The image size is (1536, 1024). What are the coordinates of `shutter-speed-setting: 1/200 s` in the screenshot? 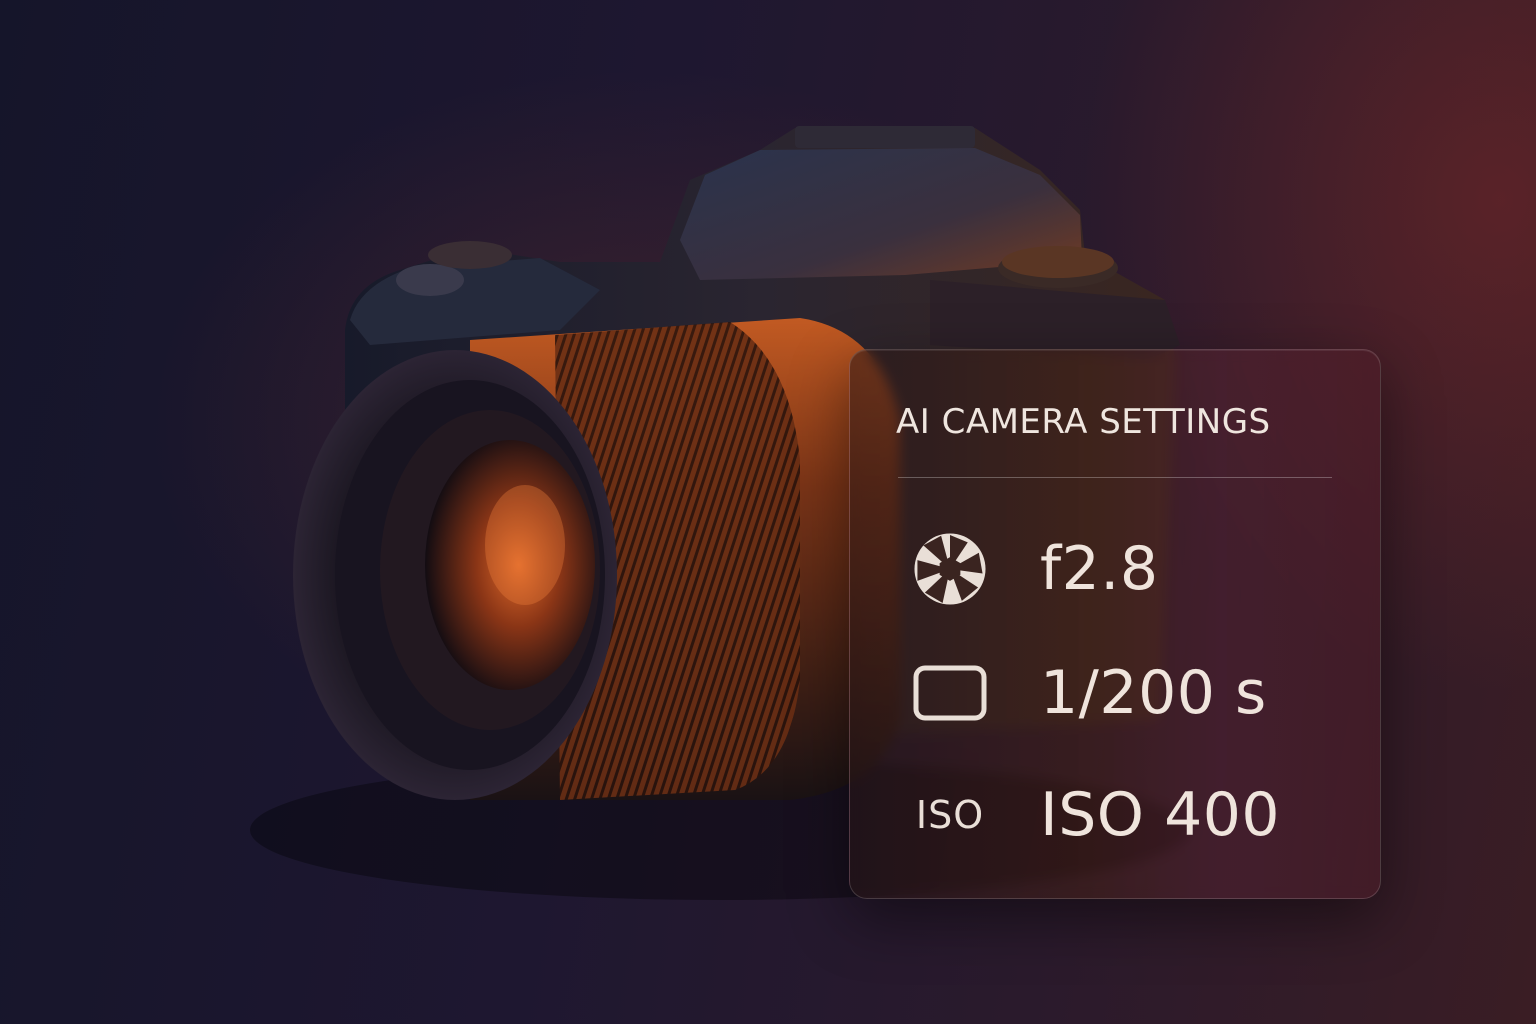 It's located at (1115, 691).